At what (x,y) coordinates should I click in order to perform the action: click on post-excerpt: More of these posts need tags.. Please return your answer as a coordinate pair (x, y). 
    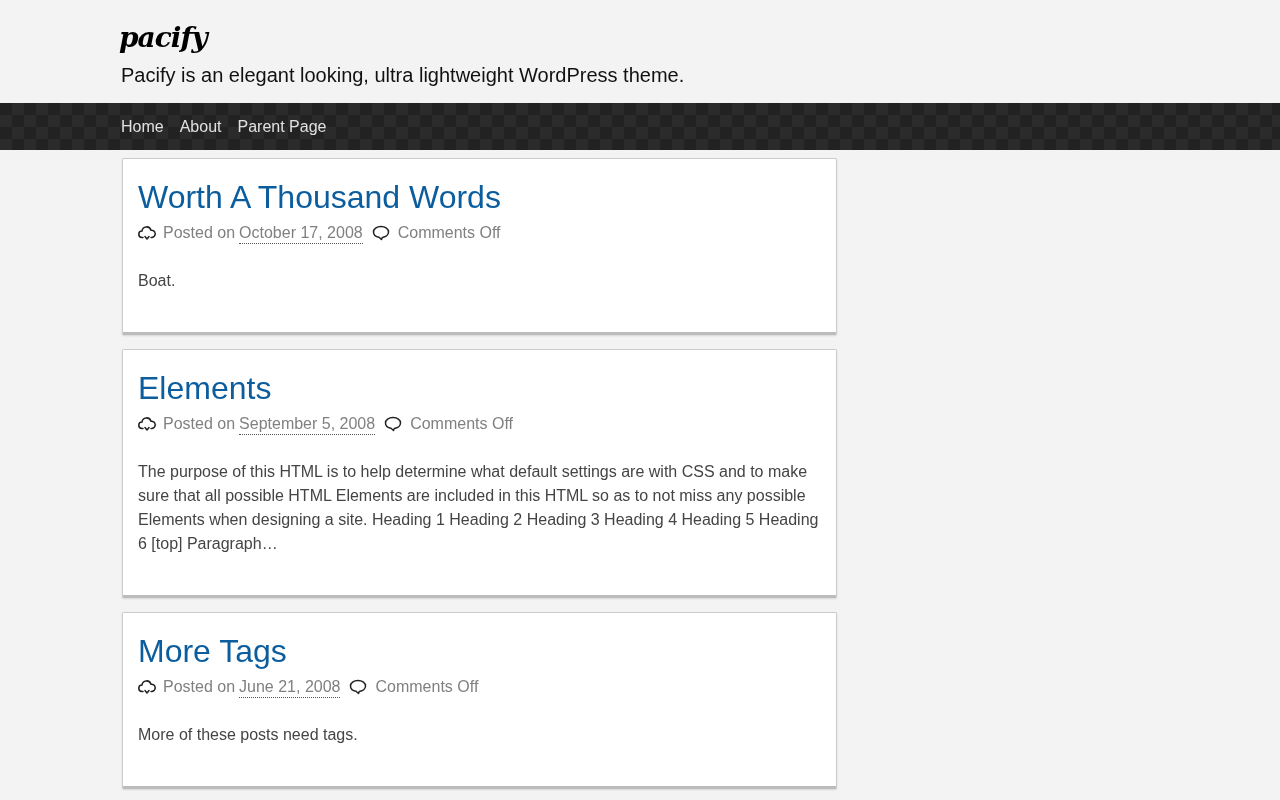
    Looking at the image, I should click on (248, 735).